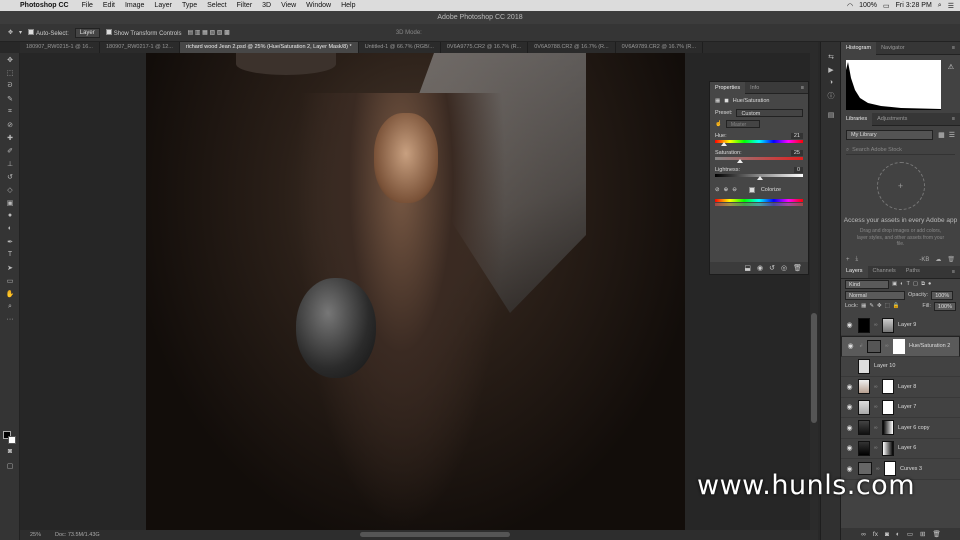  What do you see at coordinates (910, 534) in the screenshot?
I see `new-group-icon: ▭` at bounding box center [910, 534].